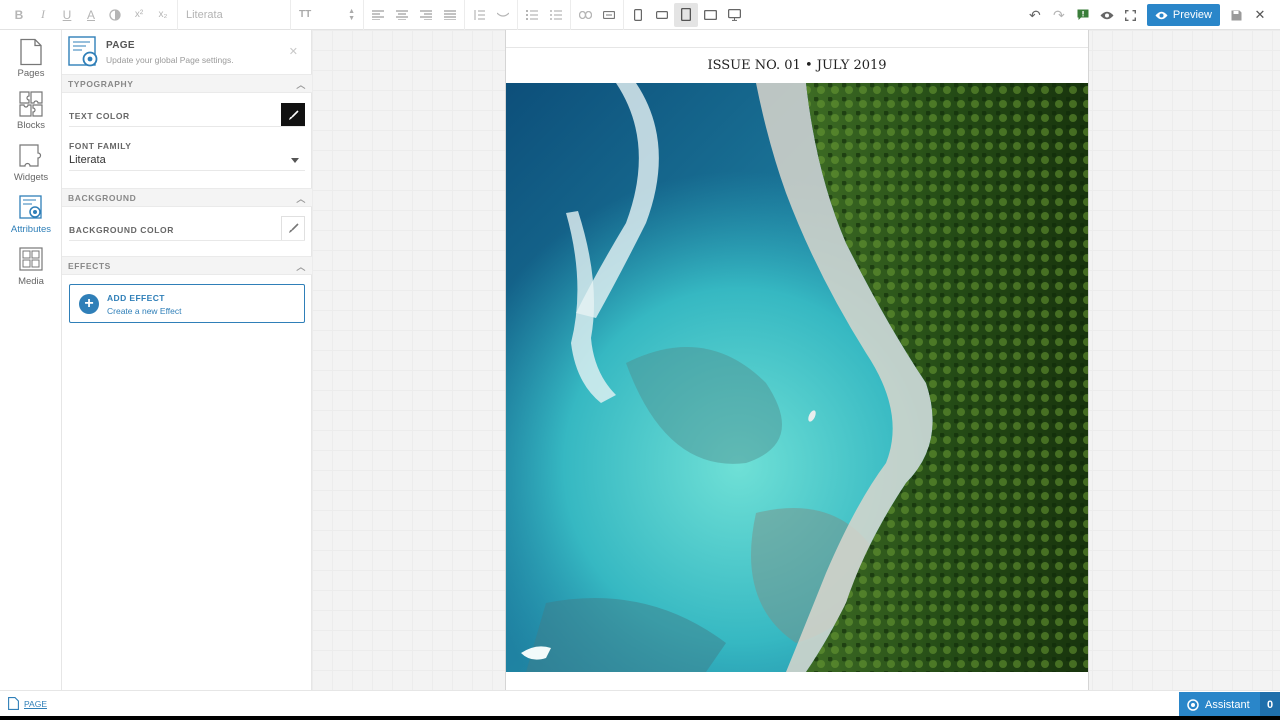 This screenshot has height=720, width=1280. What do you see at coordinates (187, 52) in the screenshot?
I see `panel-header: PAGE Update your global Page settings. ✕` at bounding box center [187, 52].